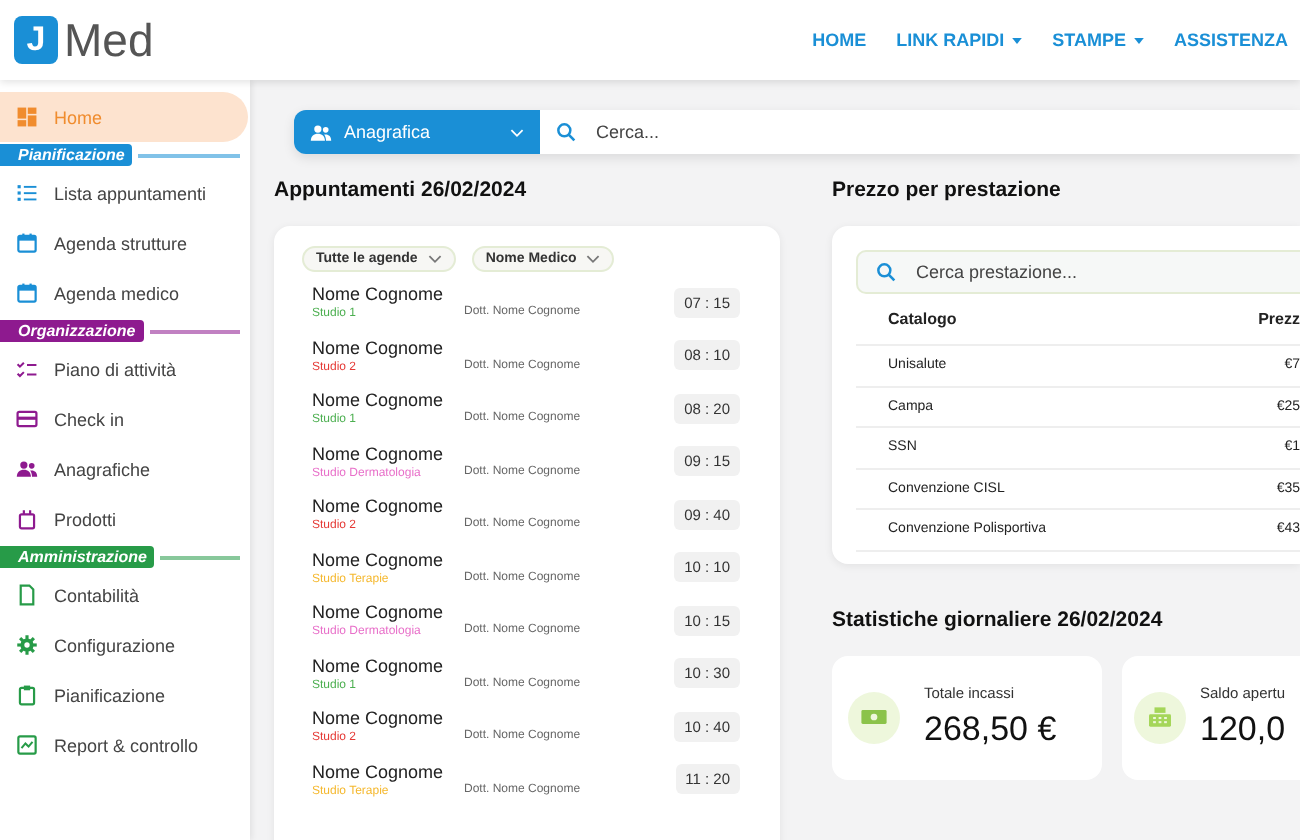 This screenshot has width=1300, height=840. Describe the element at coordinates (125, 369) in the screenshot. I see `sidebar-item: Piano di attività` at that location.